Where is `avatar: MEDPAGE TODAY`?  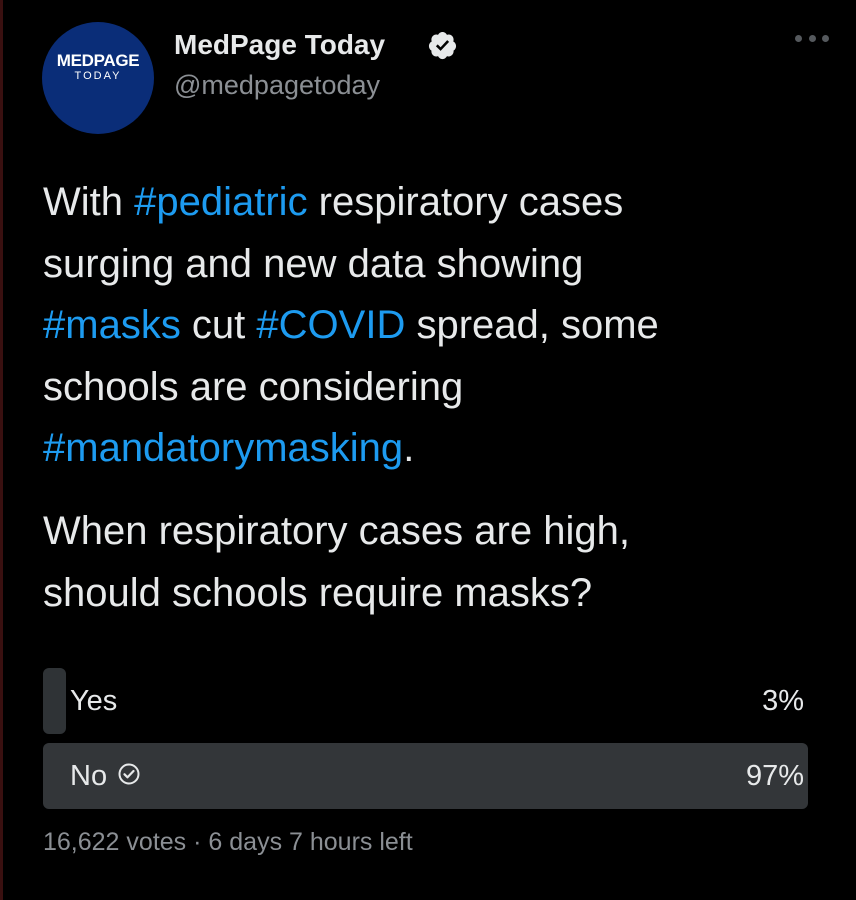 avatar: MEDPAGE TODAY is located at coordinates (98, 78).